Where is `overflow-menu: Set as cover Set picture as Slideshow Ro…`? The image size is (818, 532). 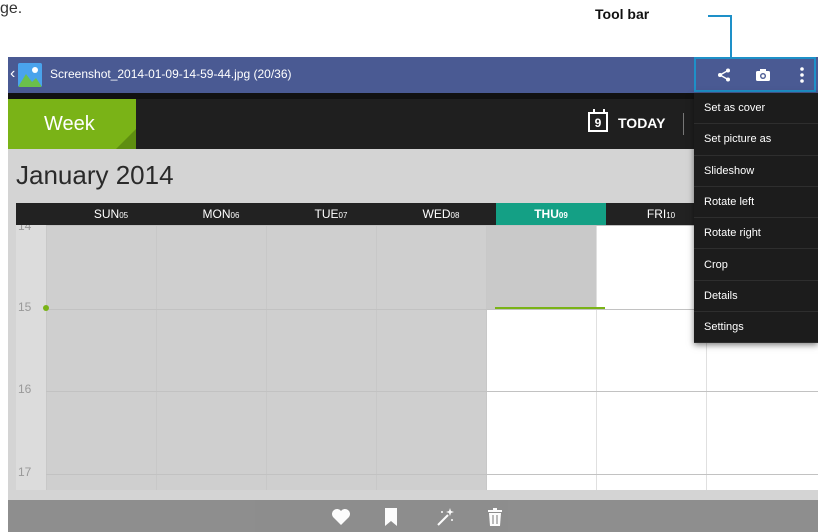
overflow-menu: Set as cover Set picture as Slideshow Ro… is located at coordinates (756, 218).